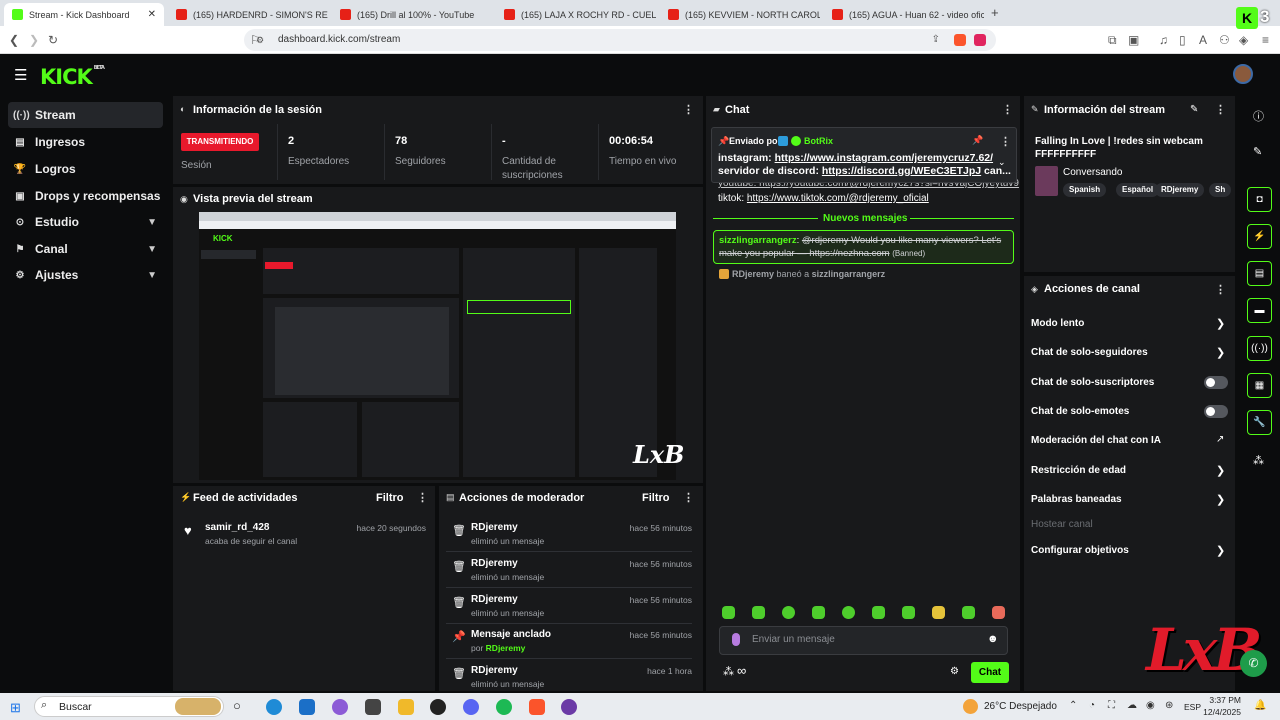  Describe the element at coordinates (990, 672) in the screenshot. I see `send-chat-button: Chat` at that location.